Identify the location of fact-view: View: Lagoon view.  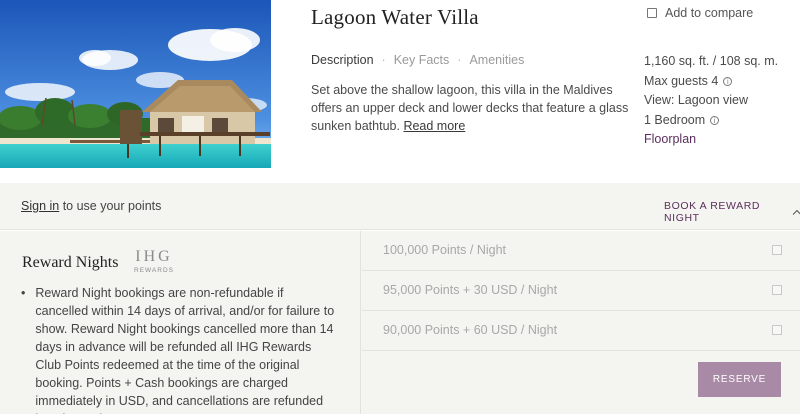
(711, 101).